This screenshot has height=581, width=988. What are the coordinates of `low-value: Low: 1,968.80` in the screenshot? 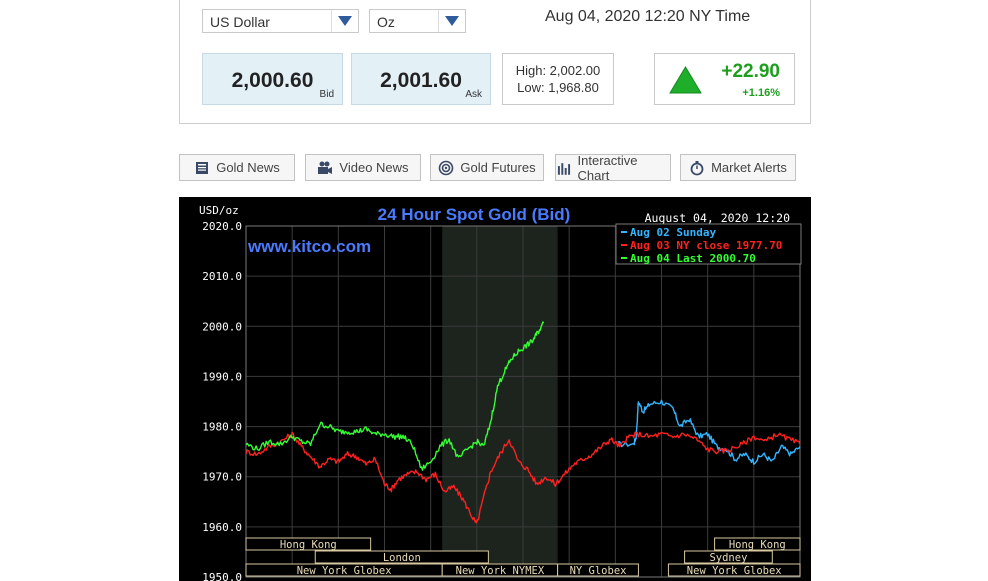 It's located at (558, 87).